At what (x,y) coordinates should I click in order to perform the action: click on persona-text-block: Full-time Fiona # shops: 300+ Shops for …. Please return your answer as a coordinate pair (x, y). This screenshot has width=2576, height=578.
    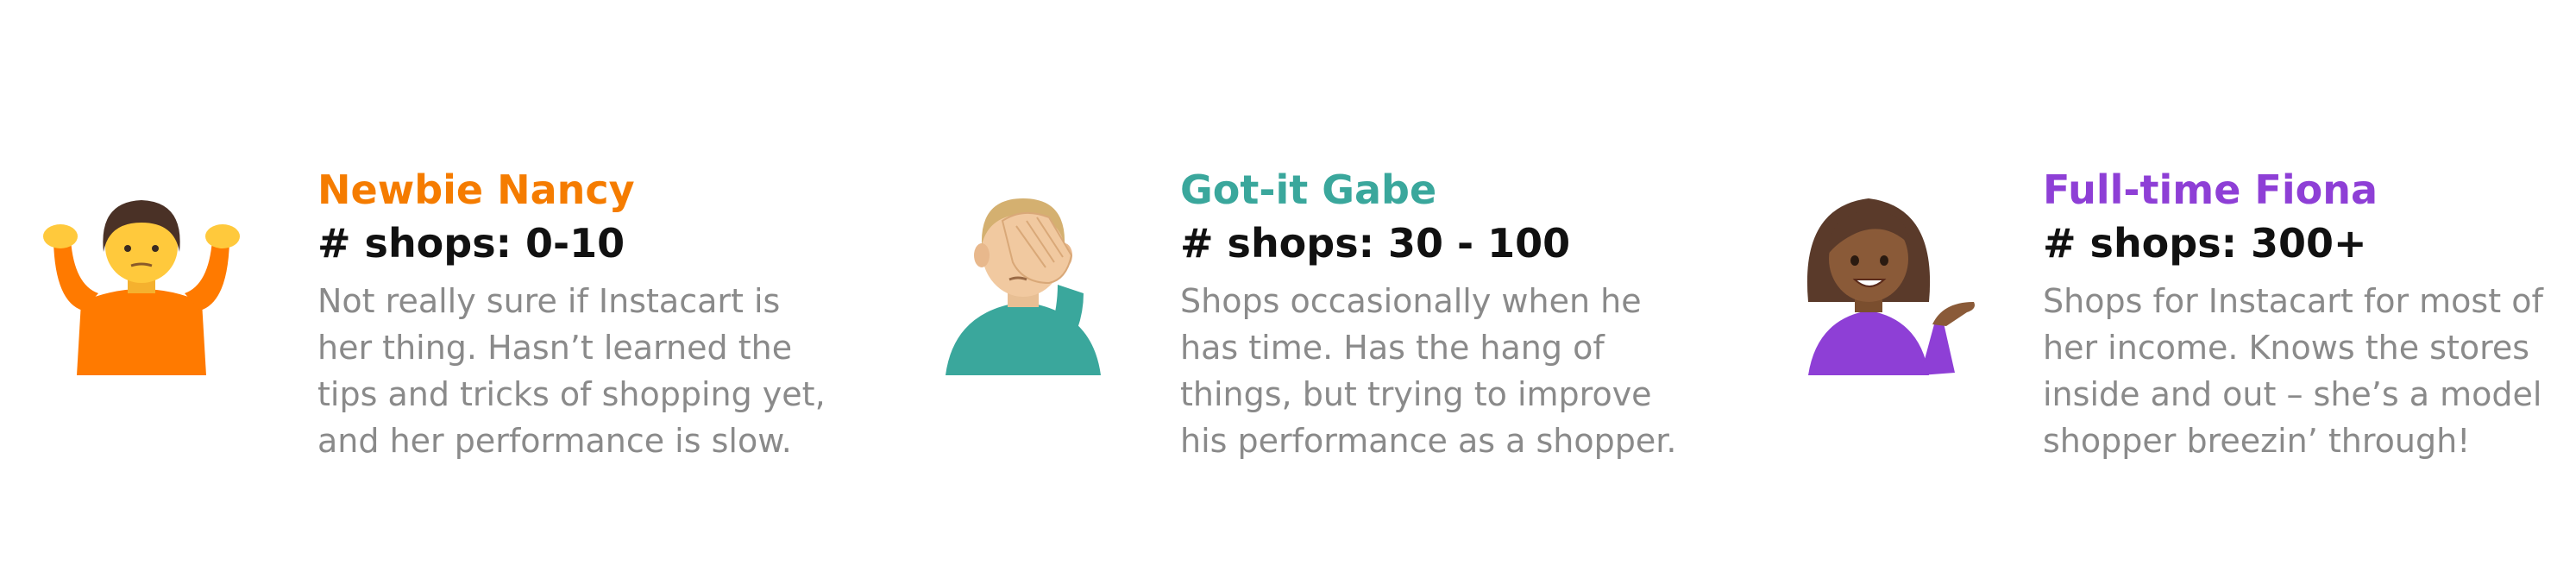
    Looking at the image, I should click on (2293, 315).